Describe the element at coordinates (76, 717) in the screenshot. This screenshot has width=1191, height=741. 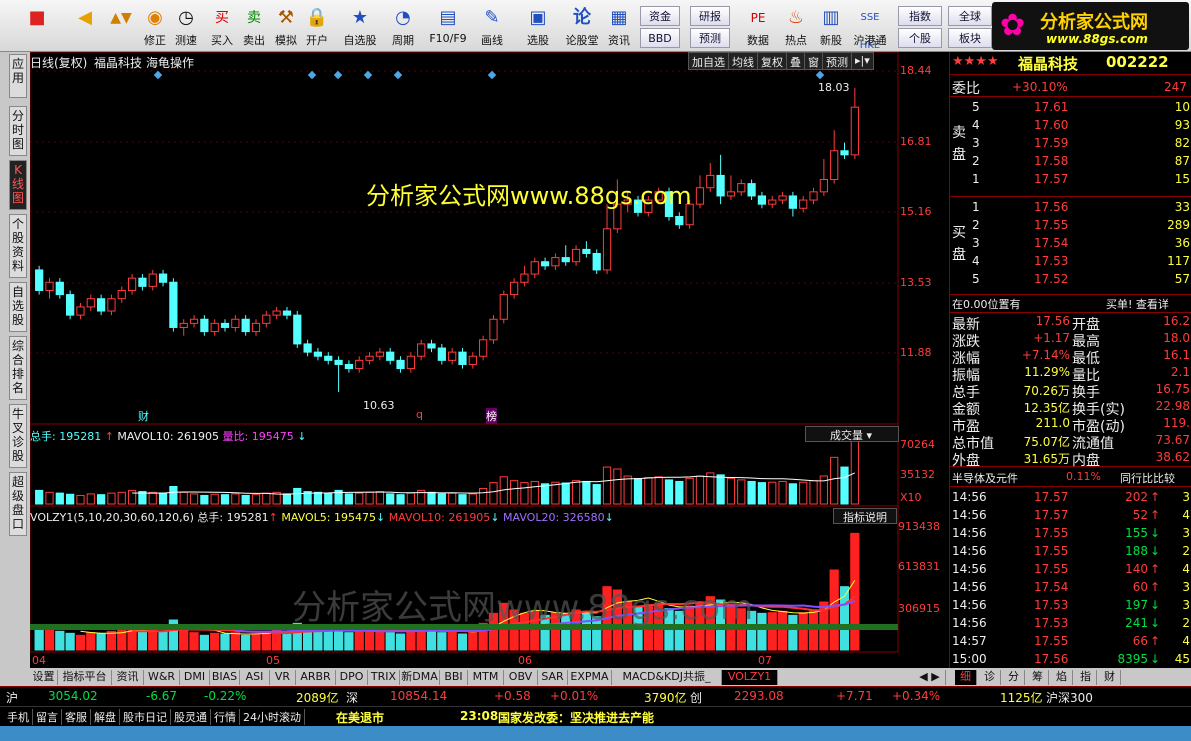
I see `status-link: 客服` at that location.